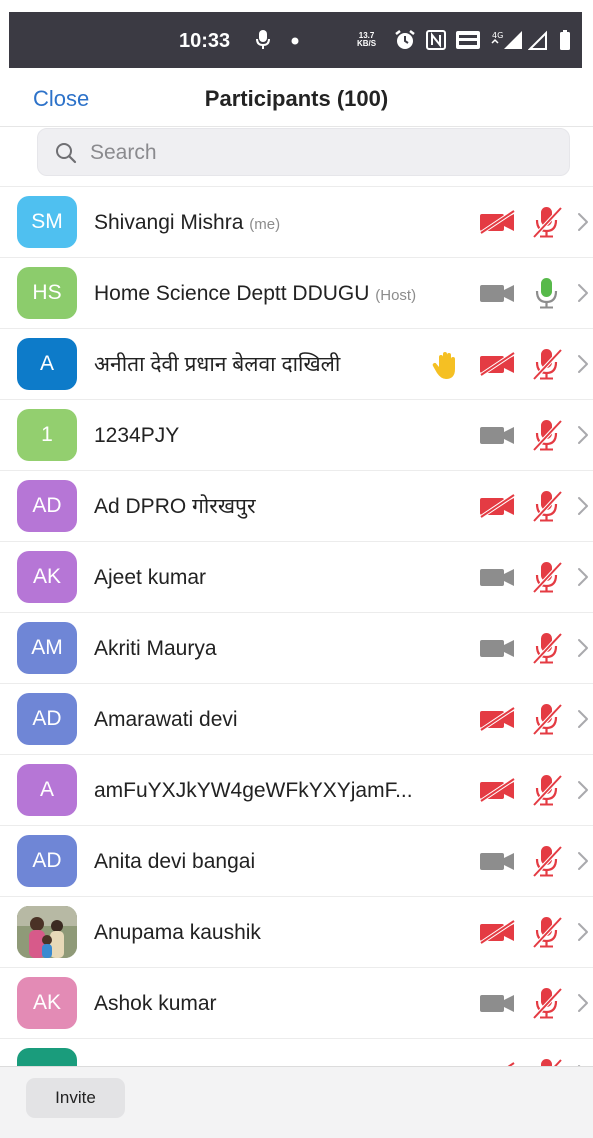  I want to click on nfc-icon, so click(436, 40).